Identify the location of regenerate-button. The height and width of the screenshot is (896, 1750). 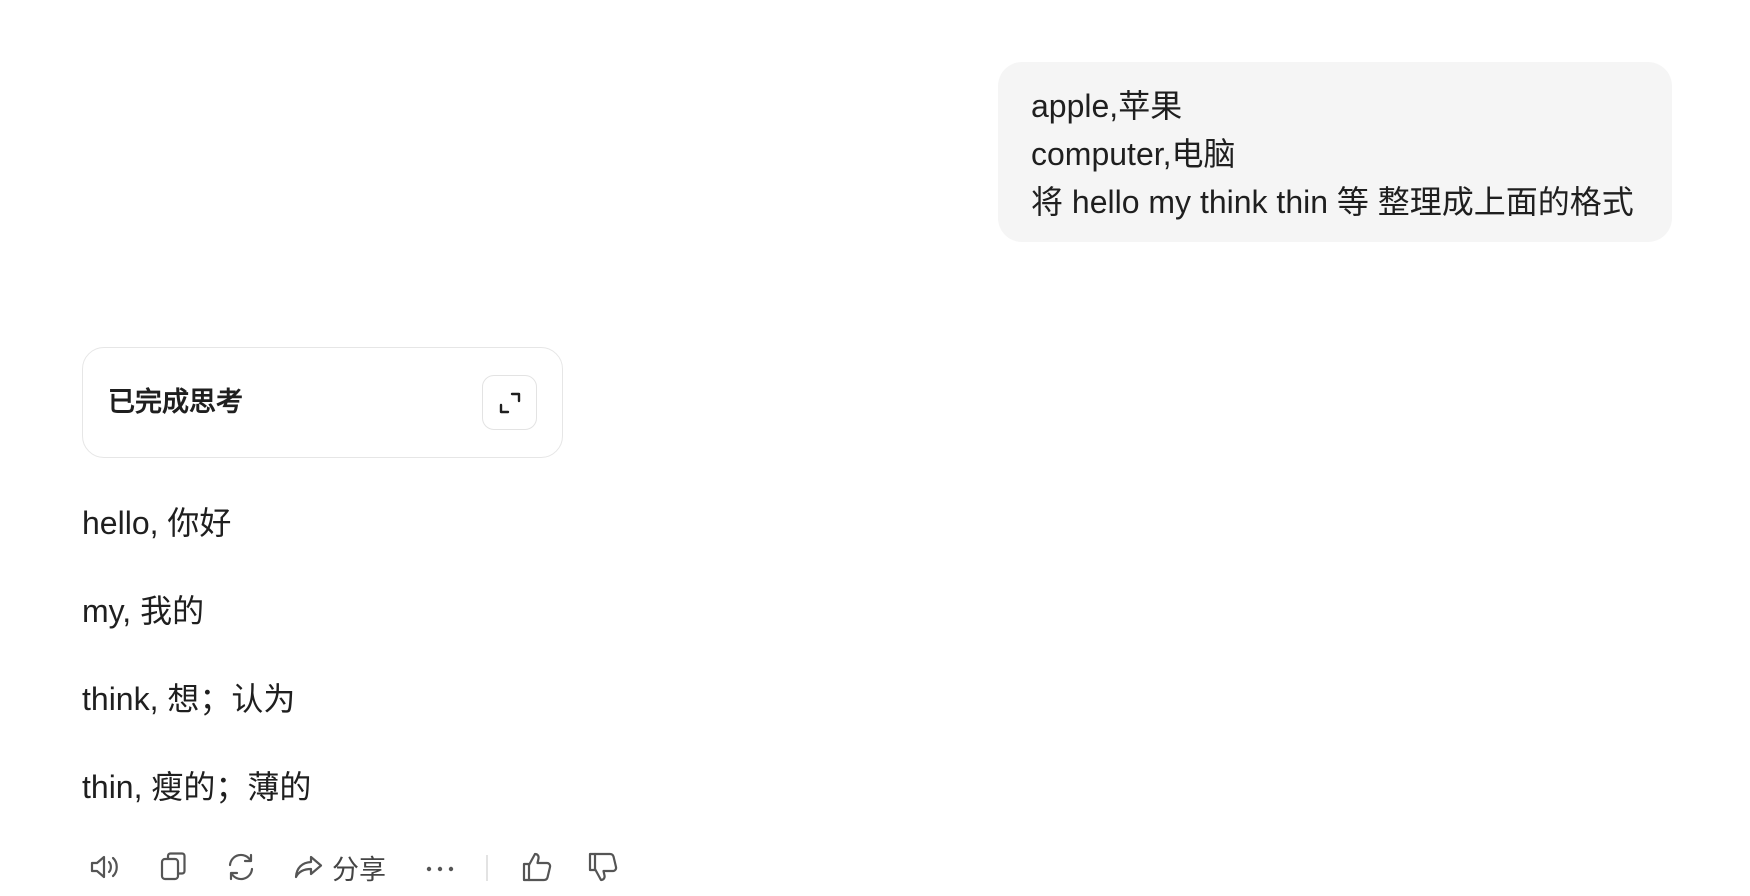
(241, 867).